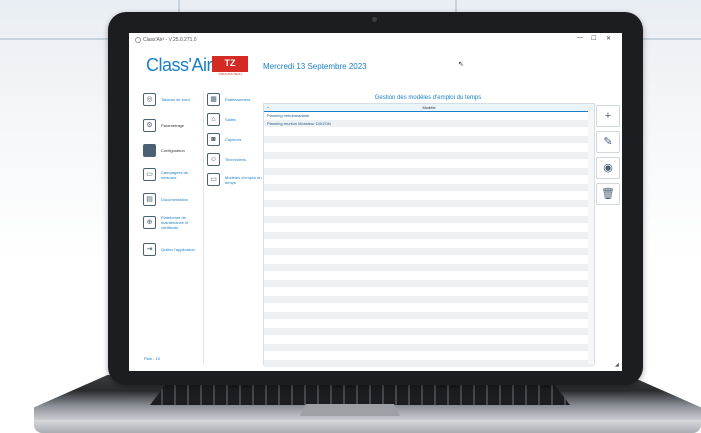 The image size is (701, 433). What do you see at coordinates (149, 199) in the screenshot?
I see `book-icon: ▤` at bounding box center [149, 199].